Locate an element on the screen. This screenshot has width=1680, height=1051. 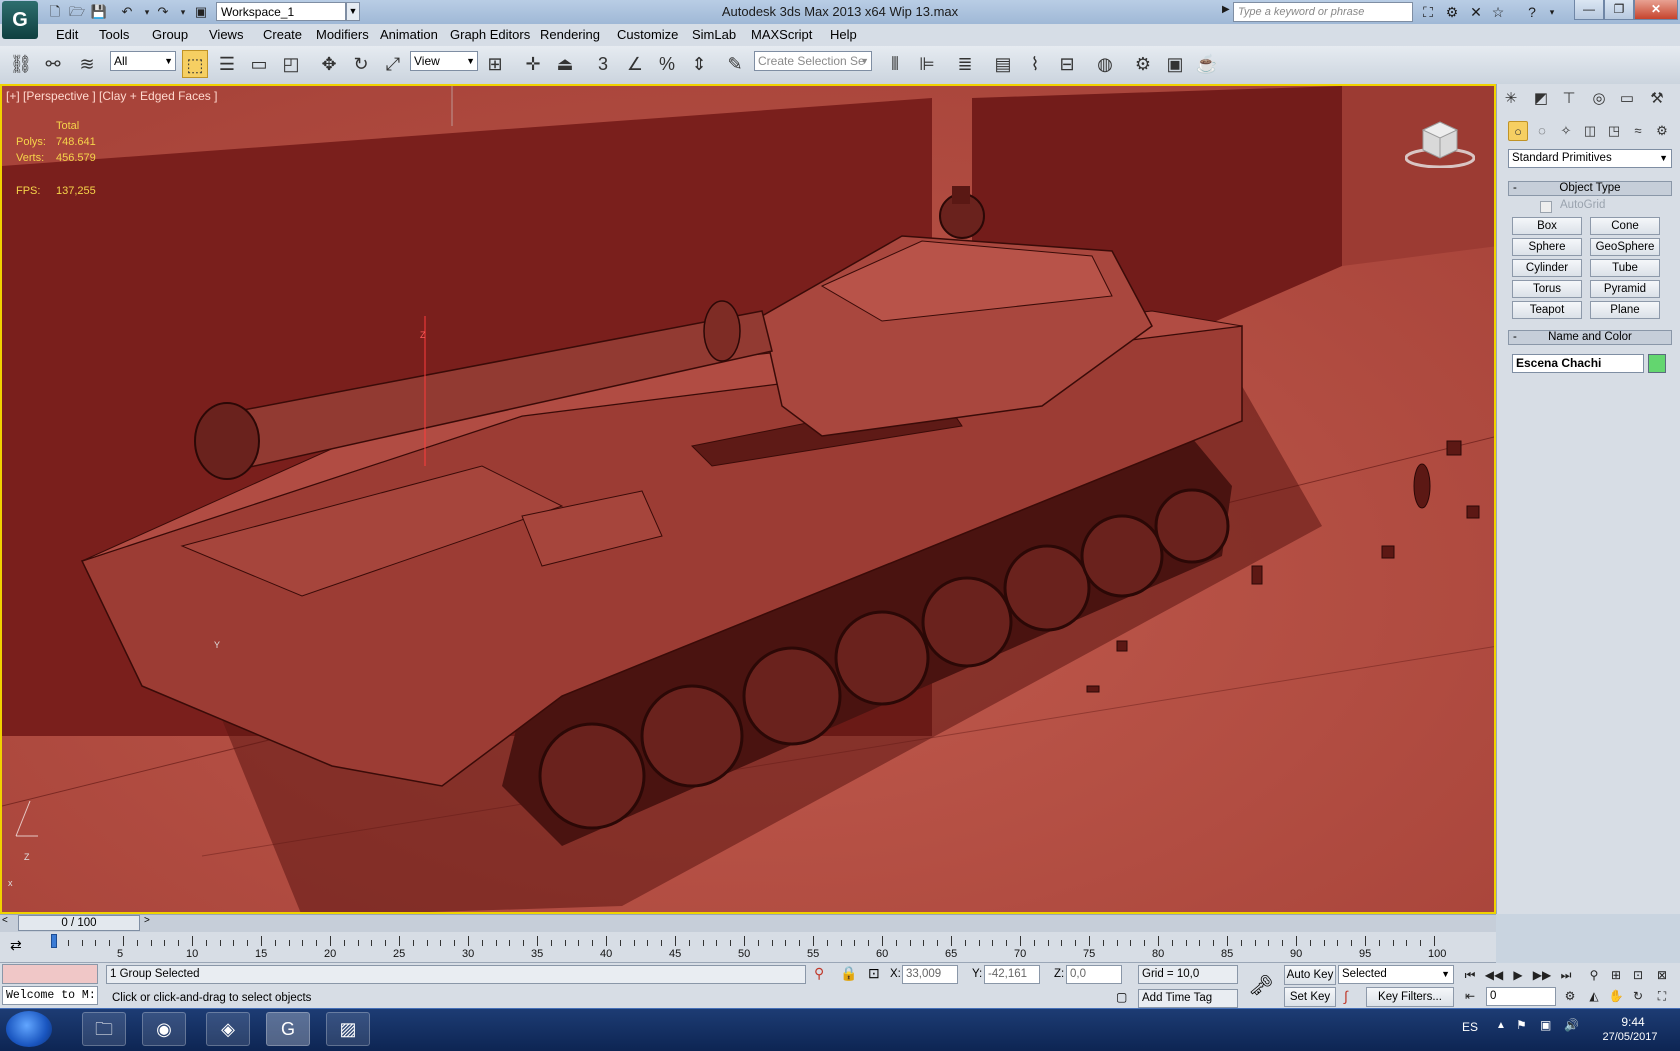
previous-frame-icon: ◀◀ is located at coordinates (1494, 975).